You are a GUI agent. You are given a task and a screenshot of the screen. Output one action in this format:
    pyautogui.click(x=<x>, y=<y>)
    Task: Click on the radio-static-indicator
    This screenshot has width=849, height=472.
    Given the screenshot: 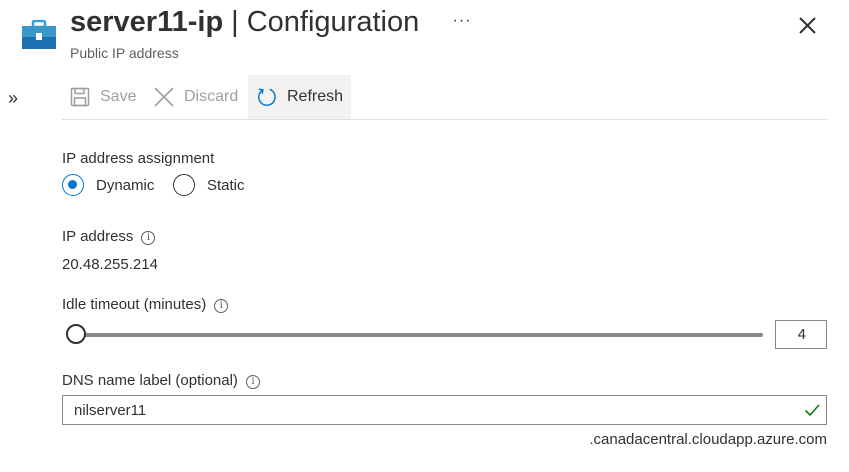 What is the action you would take?
    pyautogui.click(x=184, y=185)
    